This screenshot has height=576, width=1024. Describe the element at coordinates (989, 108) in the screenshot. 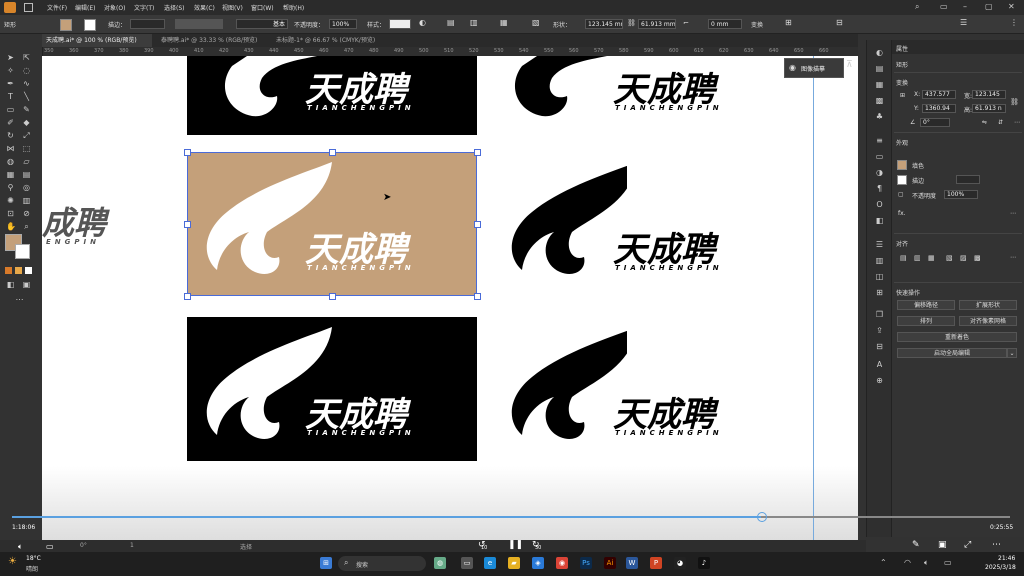

I see `height-field: 61.913 n` at that location.